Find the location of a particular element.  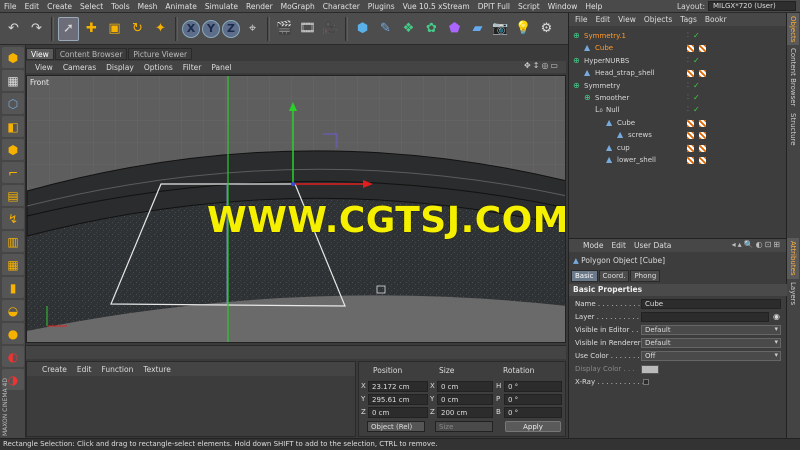

side-tab-layers: Layers is located at coordinates (793, 293).